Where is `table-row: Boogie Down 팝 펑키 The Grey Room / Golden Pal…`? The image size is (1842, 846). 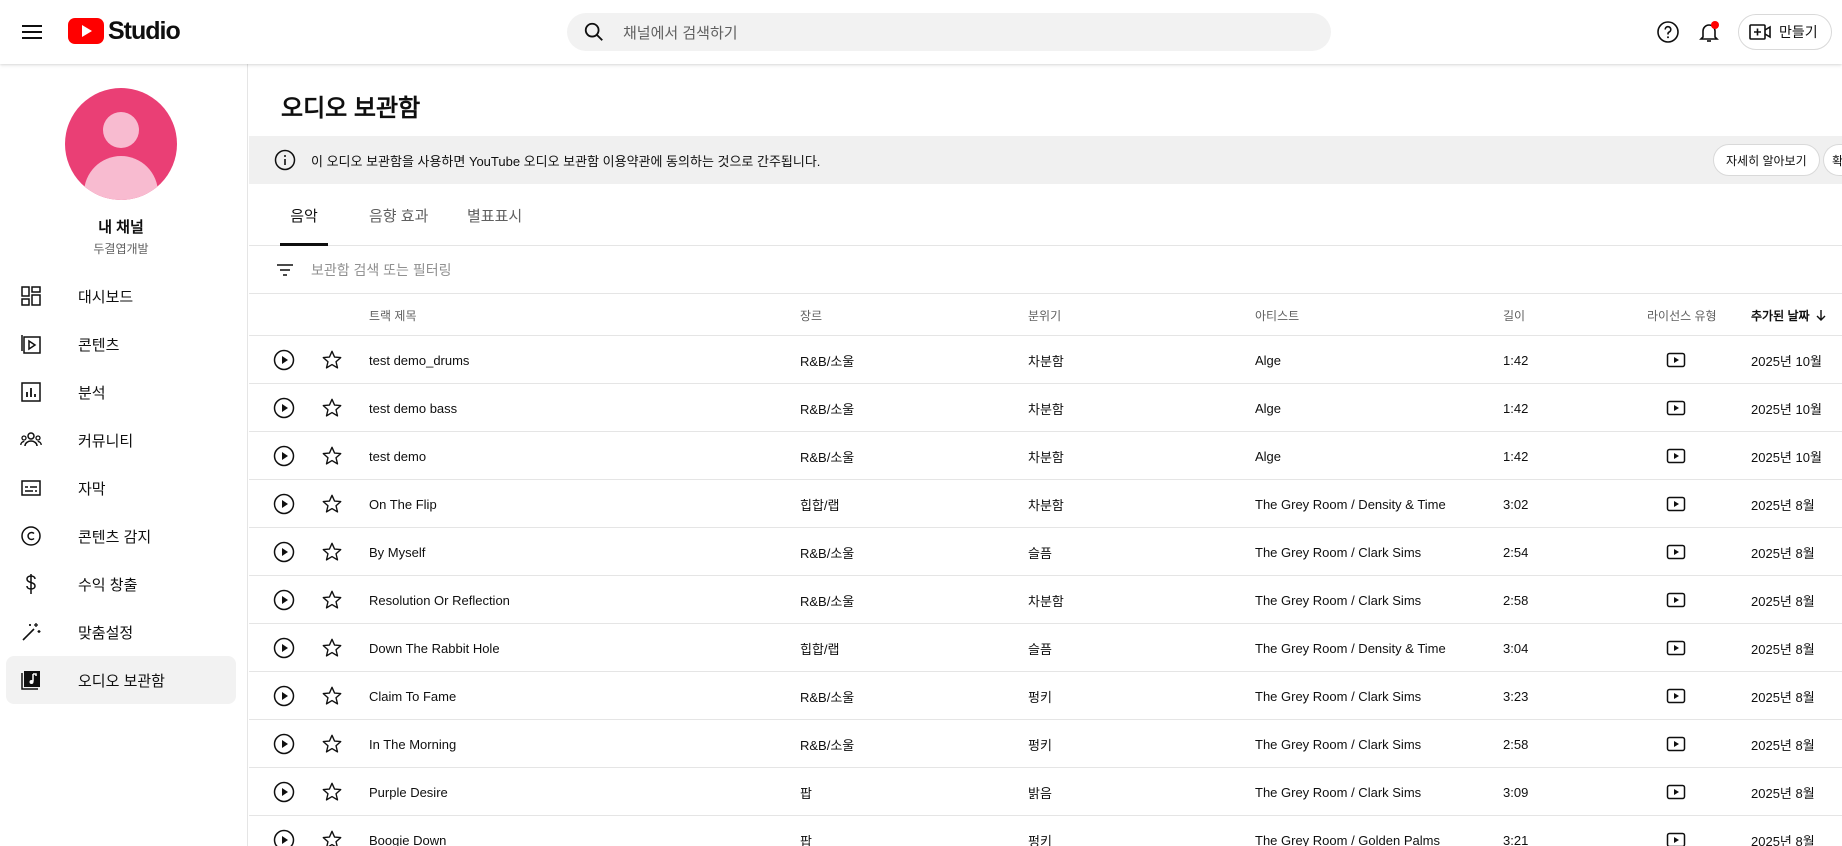 table-row: Boogie Down 팝 펑키 The Grey Room / Golden Pal… is located at coordinates (1045, 831).